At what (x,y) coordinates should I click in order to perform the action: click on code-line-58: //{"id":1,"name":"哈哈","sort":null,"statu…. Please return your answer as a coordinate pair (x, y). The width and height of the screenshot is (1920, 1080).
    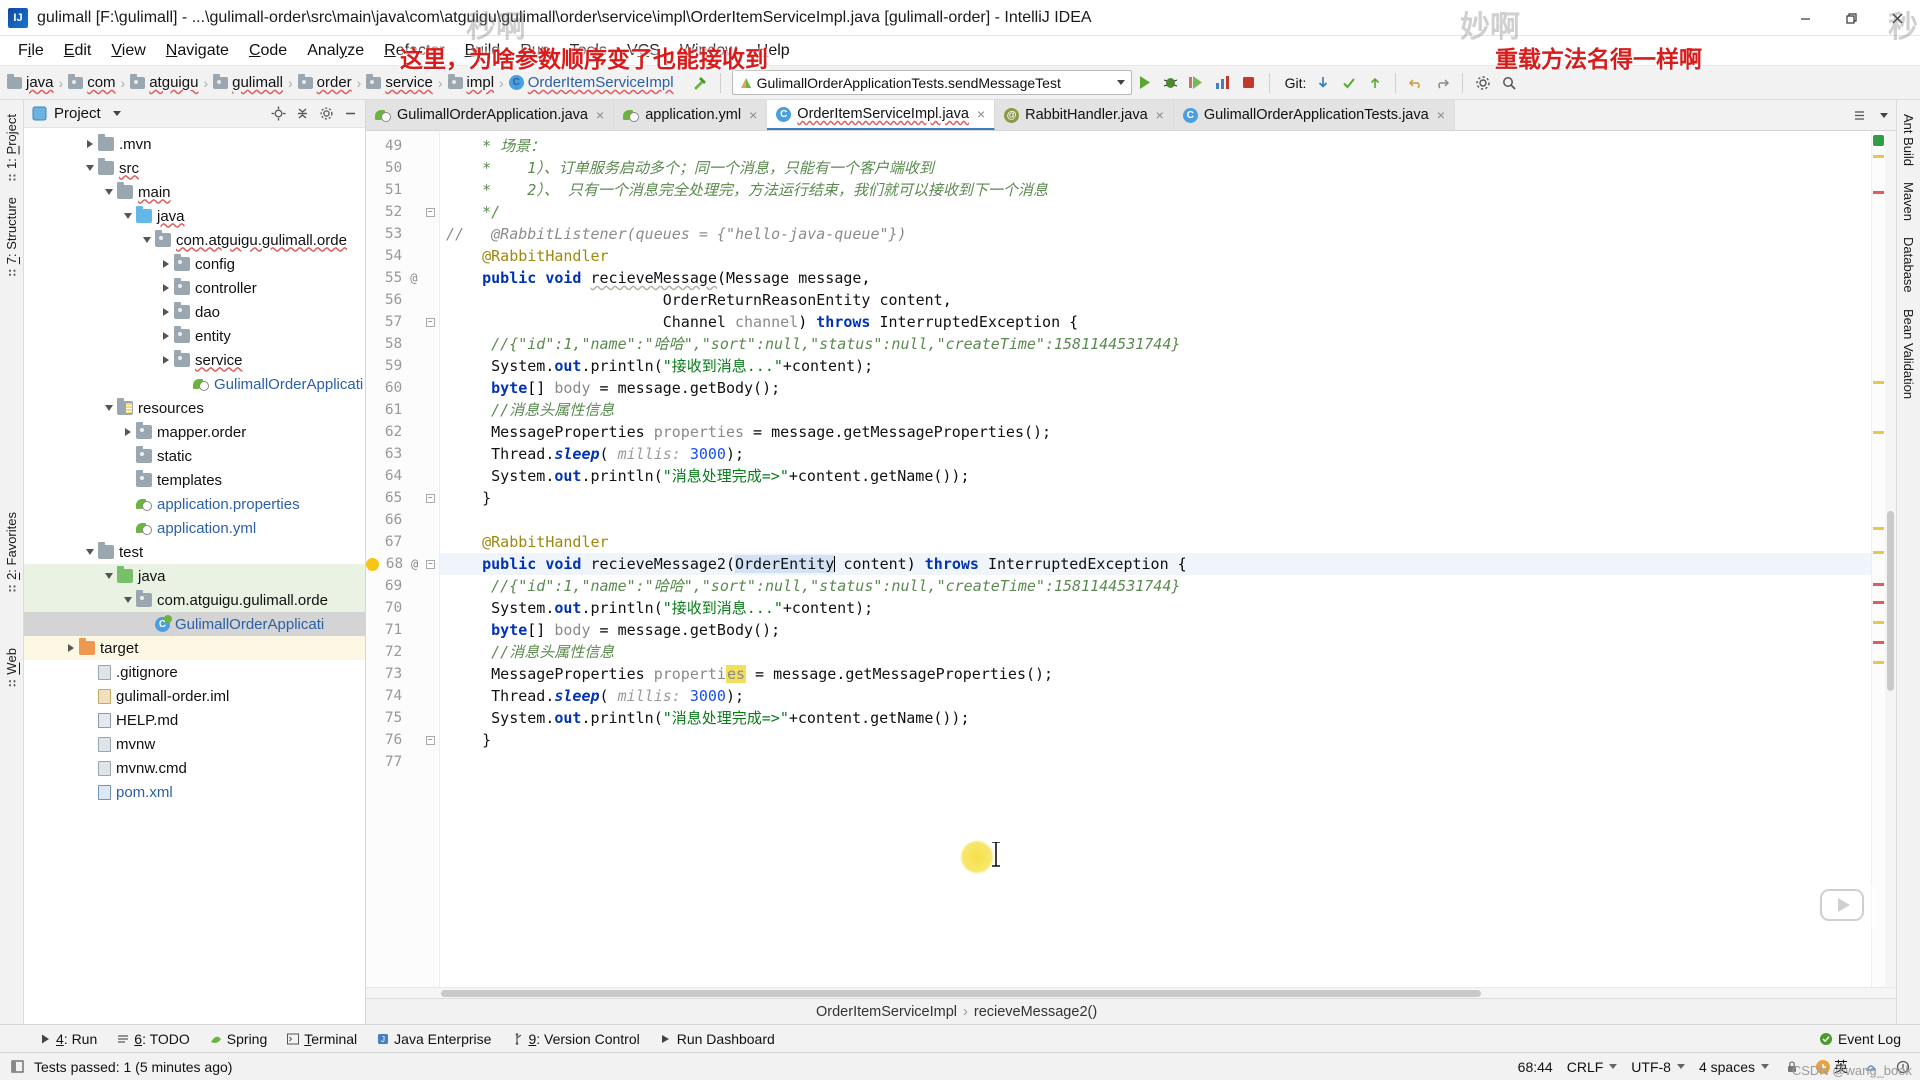
    Looking at the image, I should click on (1155, 344).